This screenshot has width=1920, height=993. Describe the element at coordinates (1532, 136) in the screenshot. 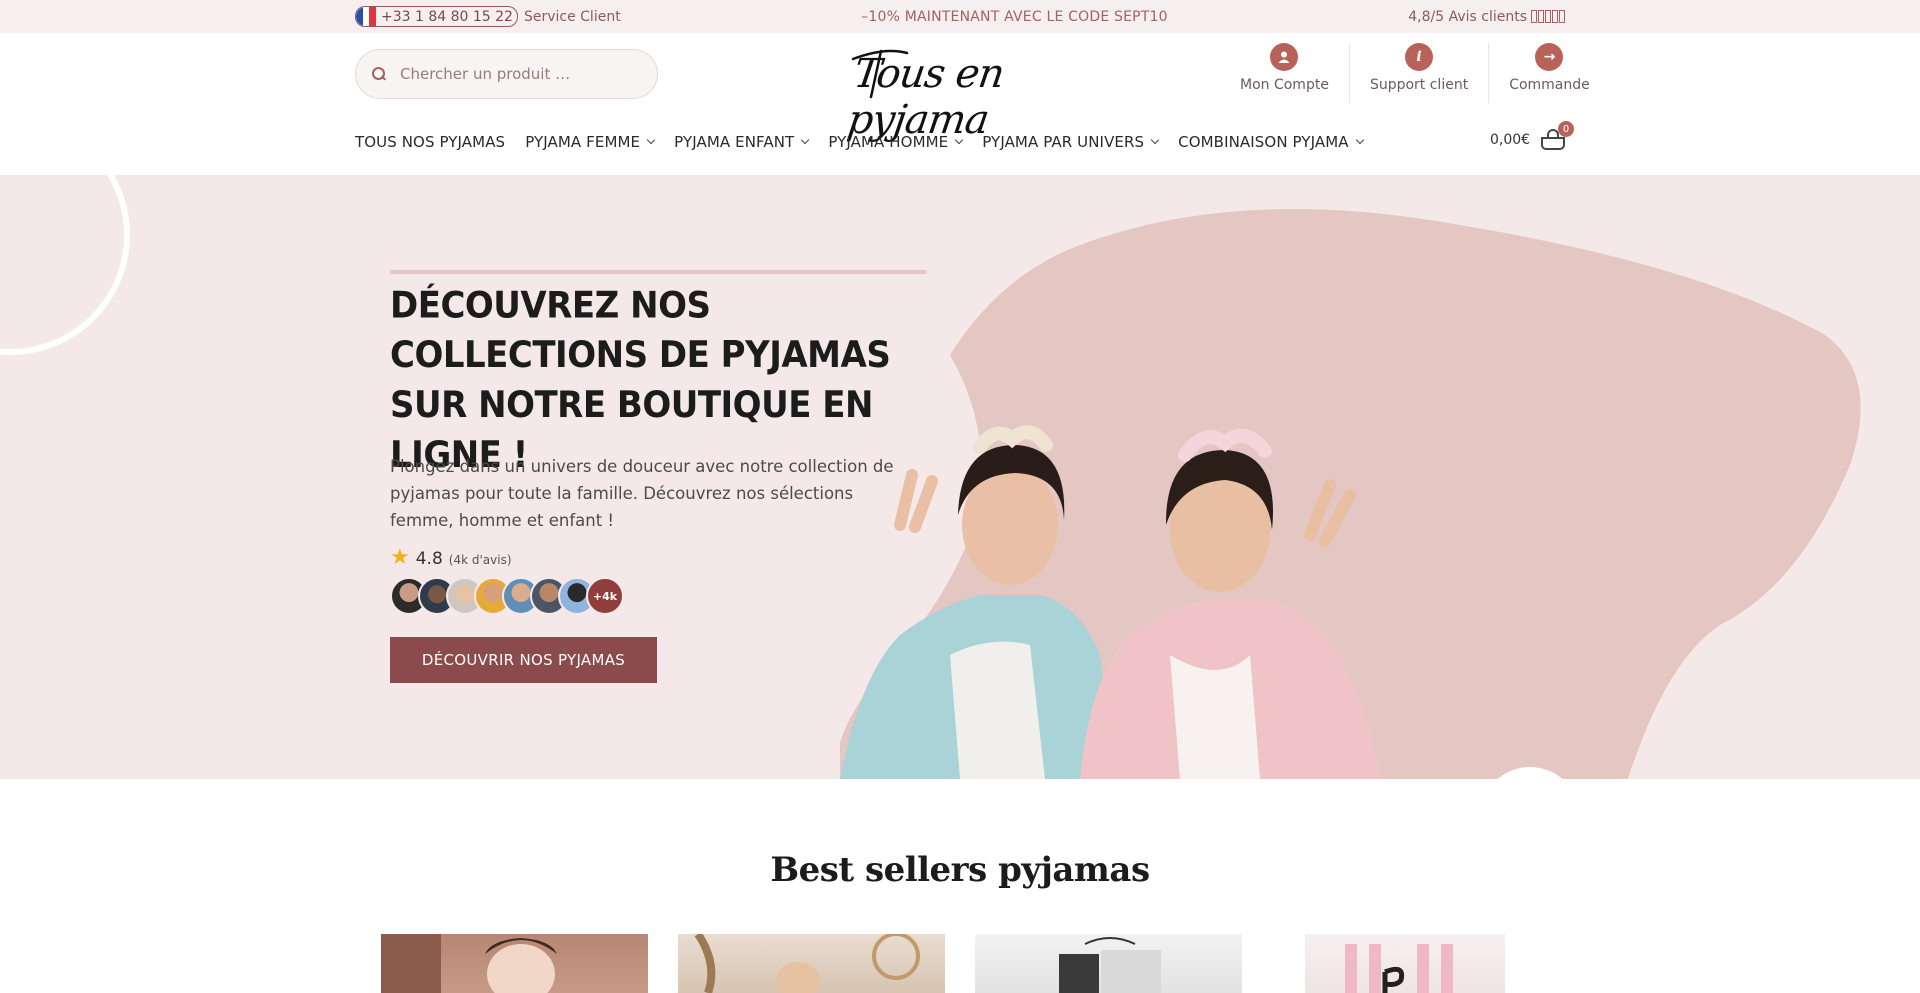

I see `cart-button: 0,00€ 0` at that location.